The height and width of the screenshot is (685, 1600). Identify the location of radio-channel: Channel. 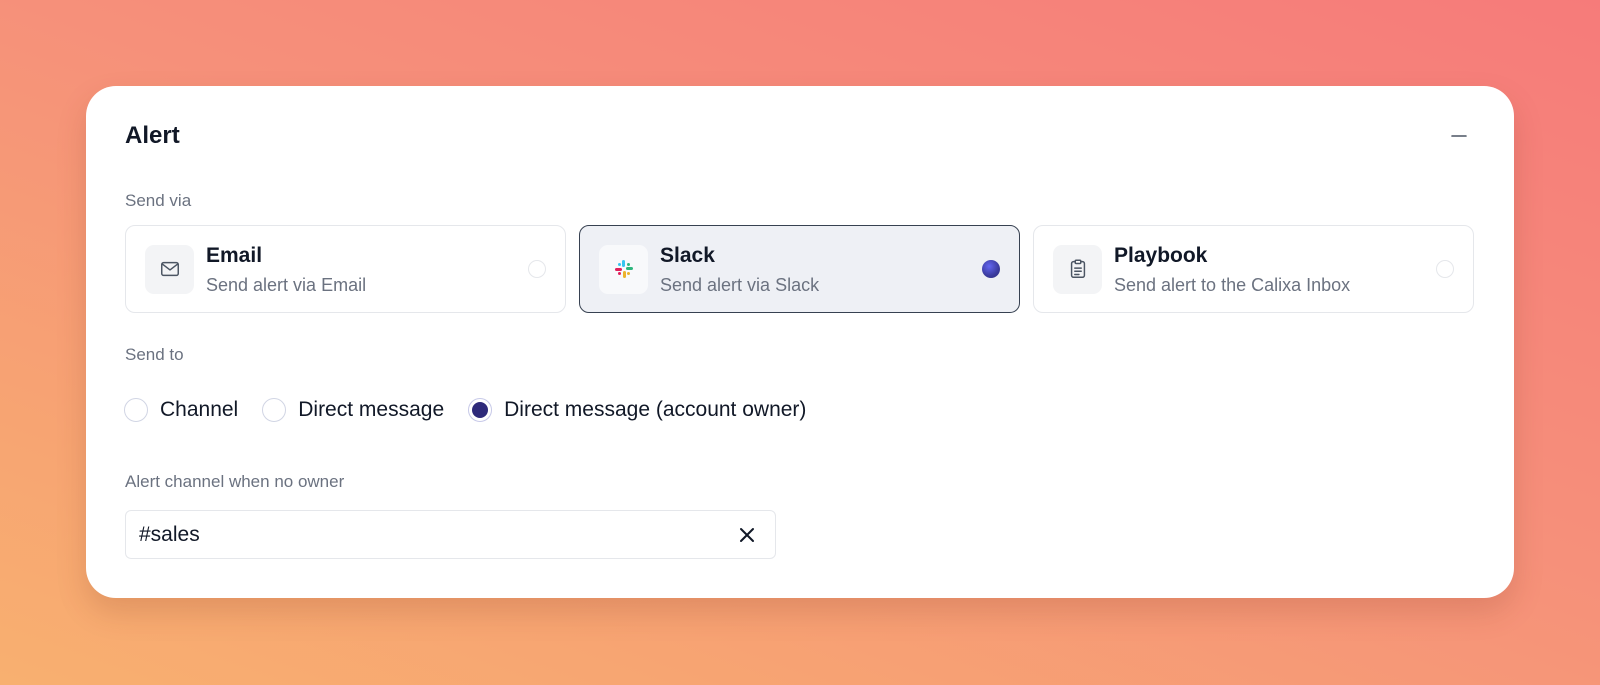
(181, 410).